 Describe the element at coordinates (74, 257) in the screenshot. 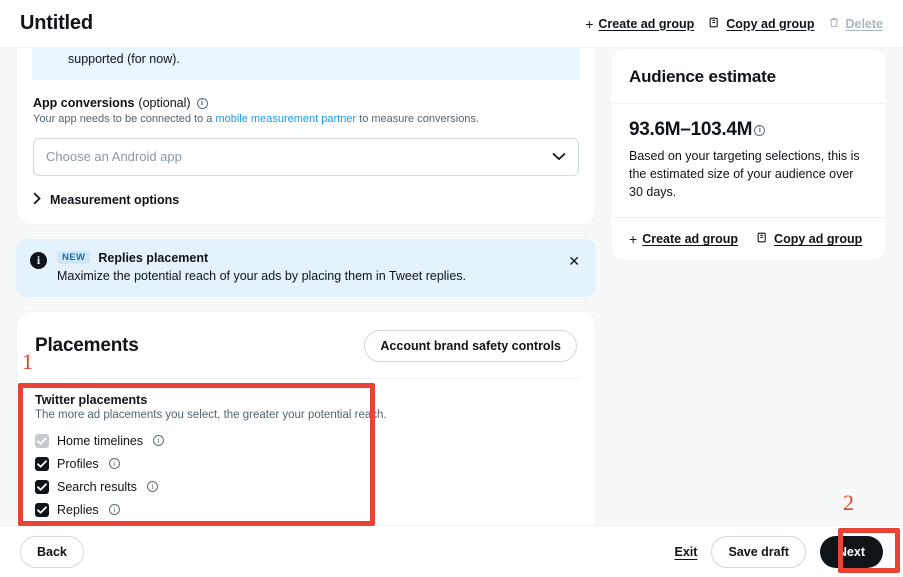

I see `new-badge: NEW` at that location.